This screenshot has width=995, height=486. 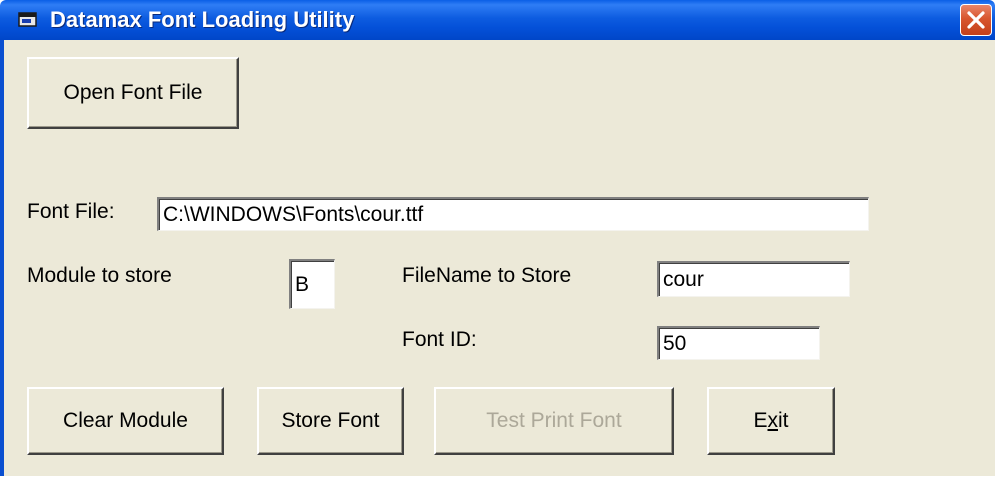 What do you see at coordinates (683, 279) in the screenshot?
I see `filename-value: cour` at bounding box center [683, 279].